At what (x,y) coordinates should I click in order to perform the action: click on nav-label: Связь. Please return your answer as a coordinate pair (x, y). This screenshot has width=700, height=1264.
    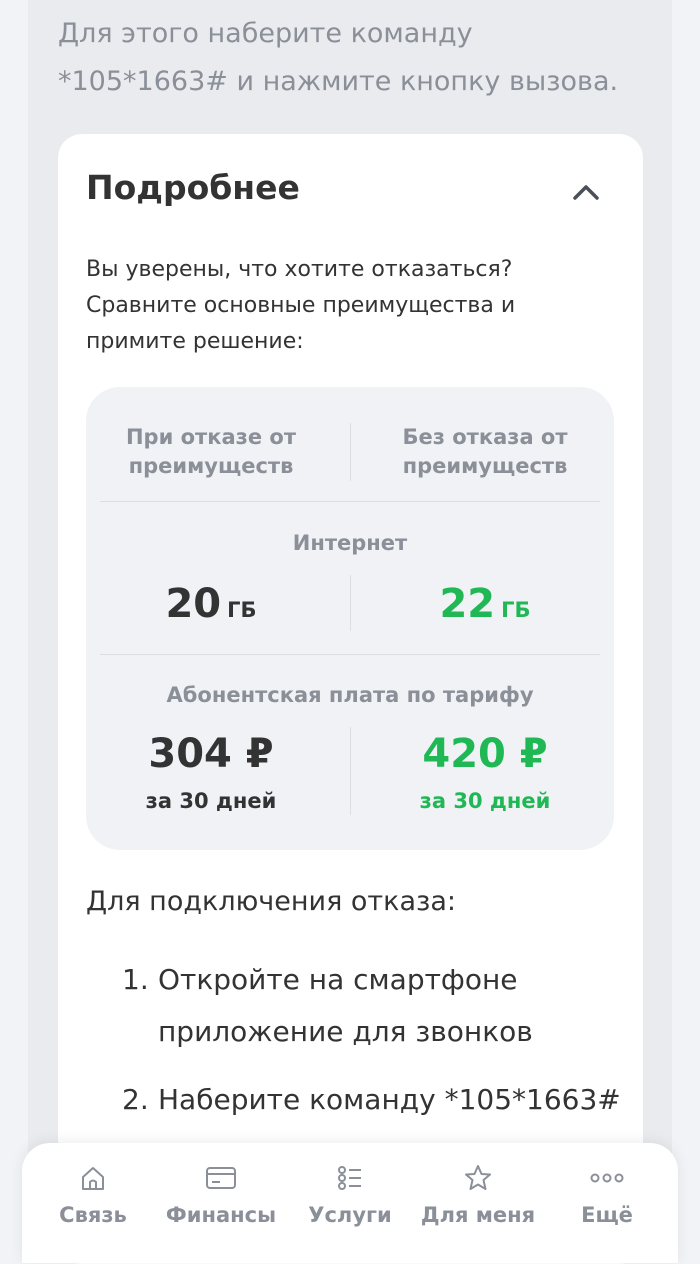
    Looking at the image, I should click on (93, 1215).